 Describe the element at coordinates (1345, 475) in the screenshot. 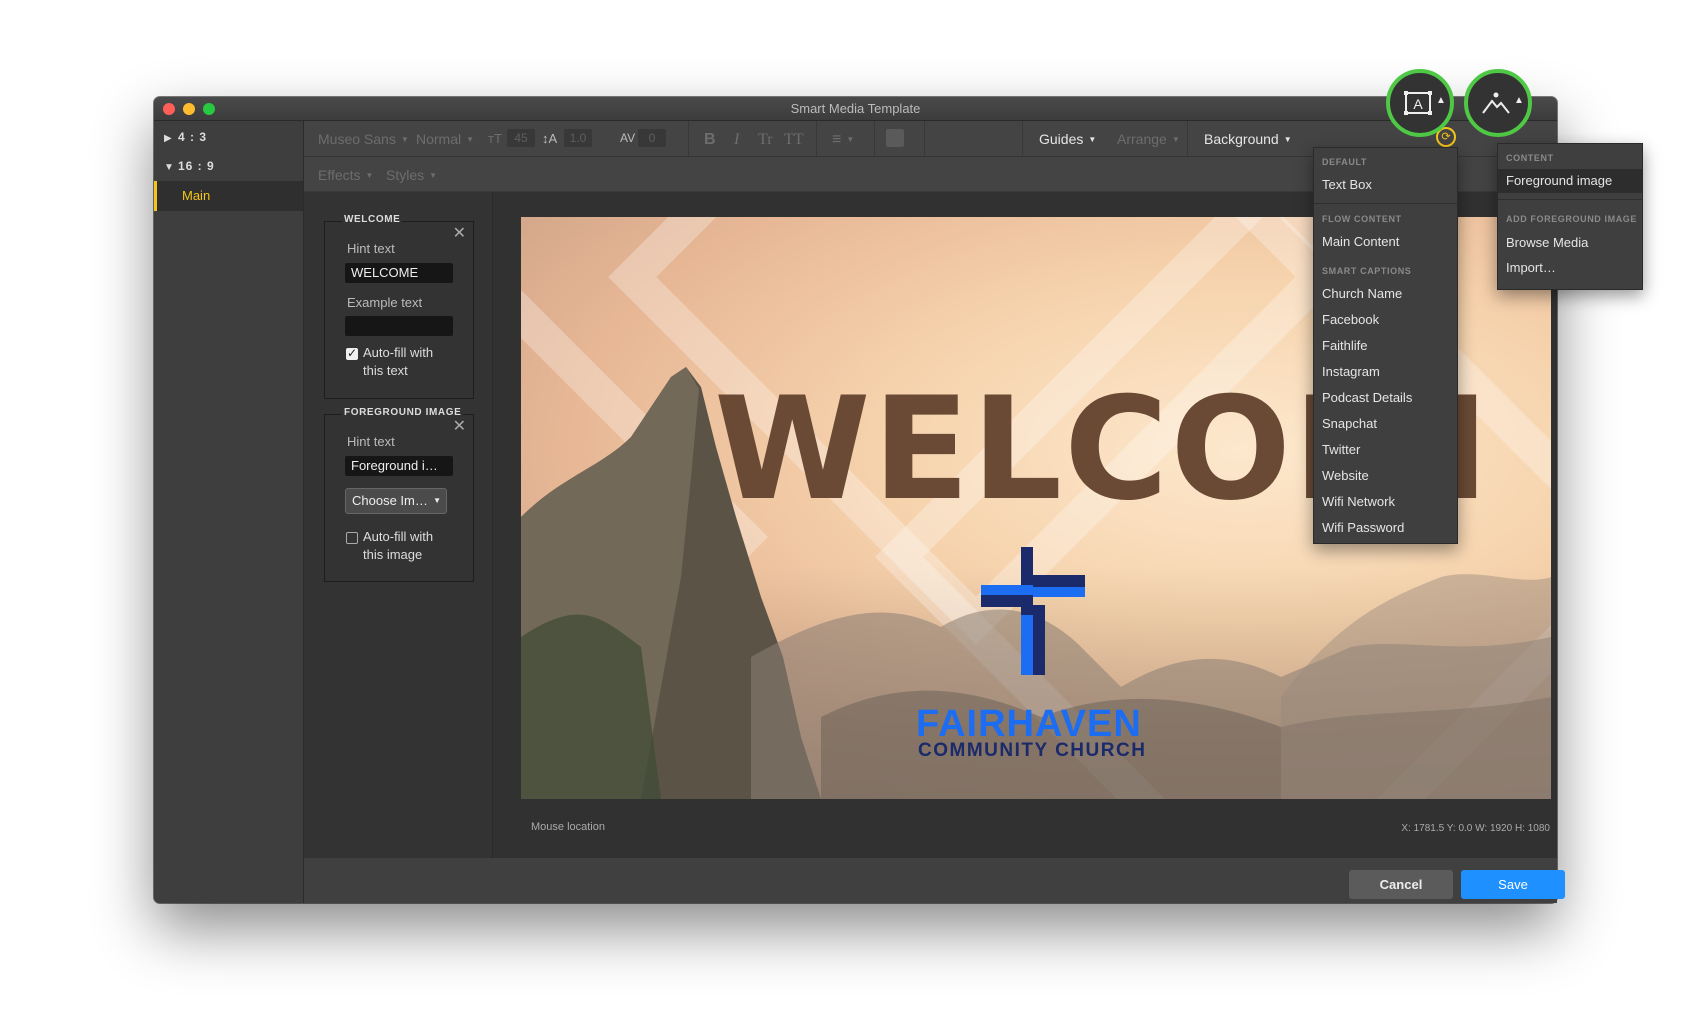

I see `menu-item-website: Website` at that location.